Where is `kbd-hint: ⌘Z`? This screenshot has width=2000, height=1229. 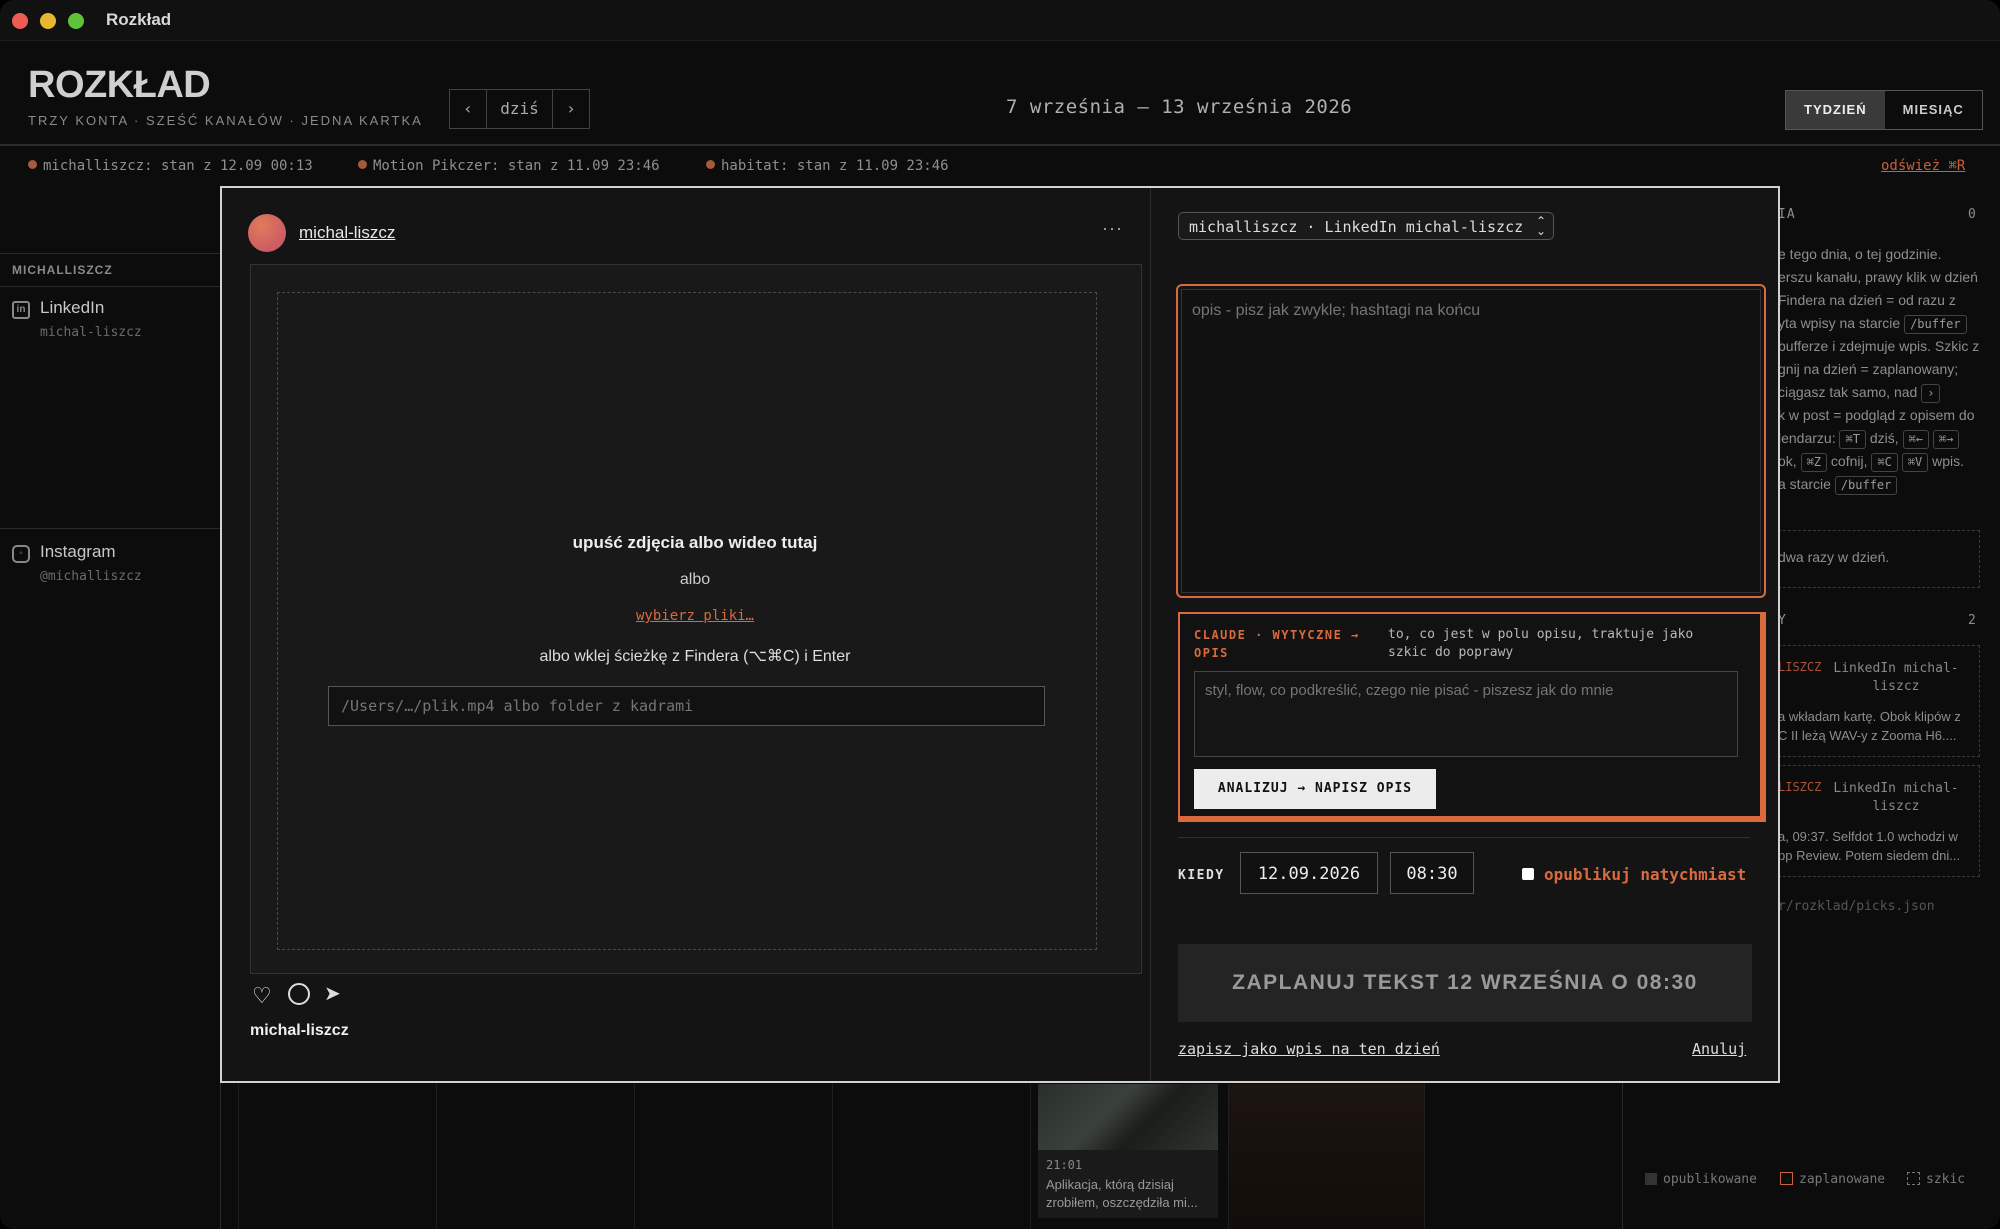 kbd-hint: ⌘Z is located at coordinates (1814, 462).